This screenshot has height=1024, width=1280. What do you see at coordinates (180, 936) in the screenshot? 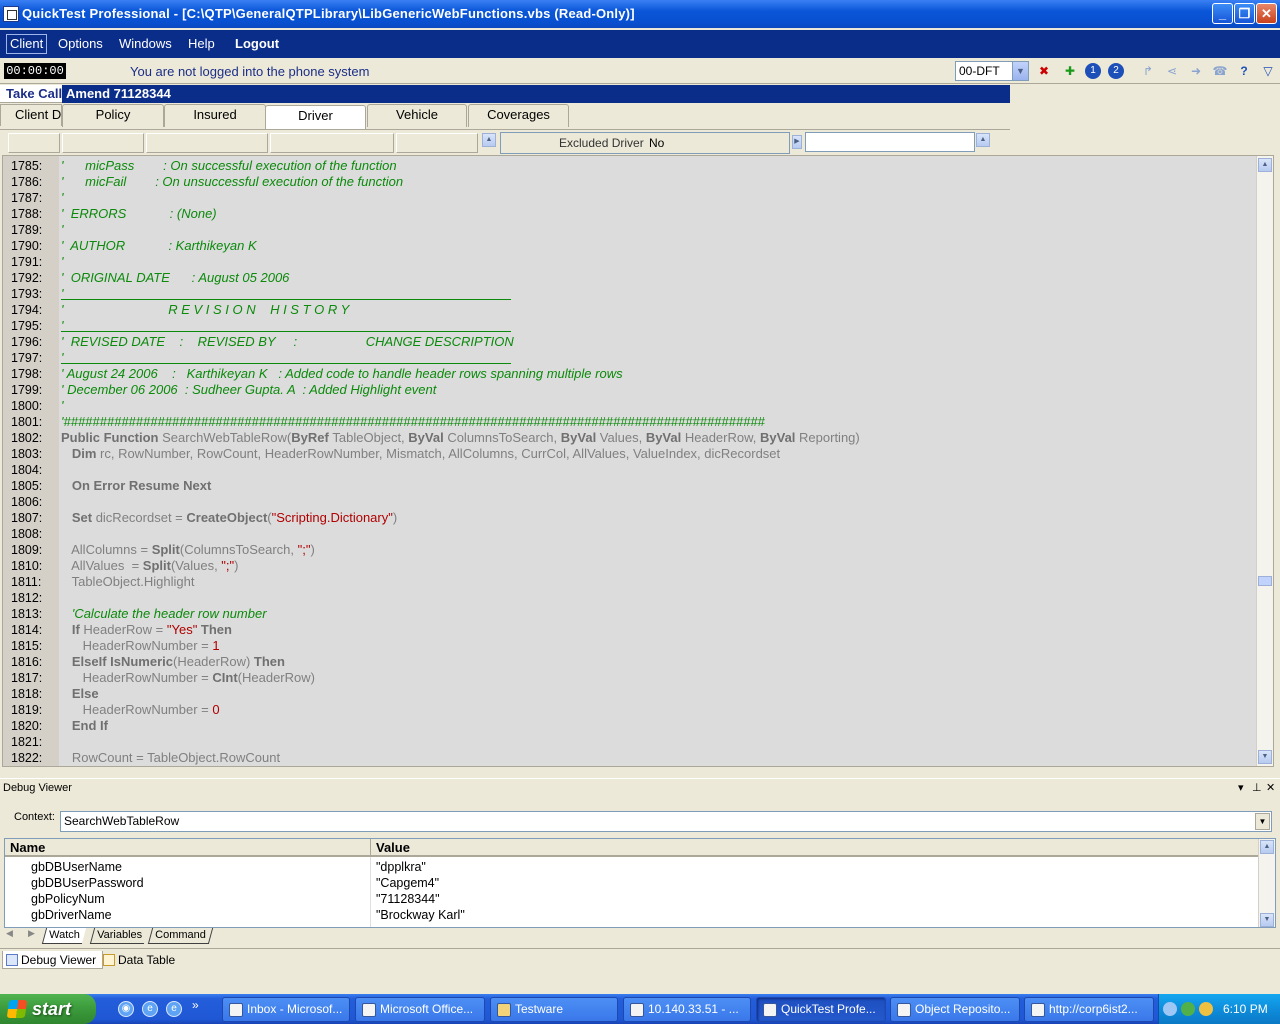
I see `tab-command: Command` at bounding box center [180, 936].